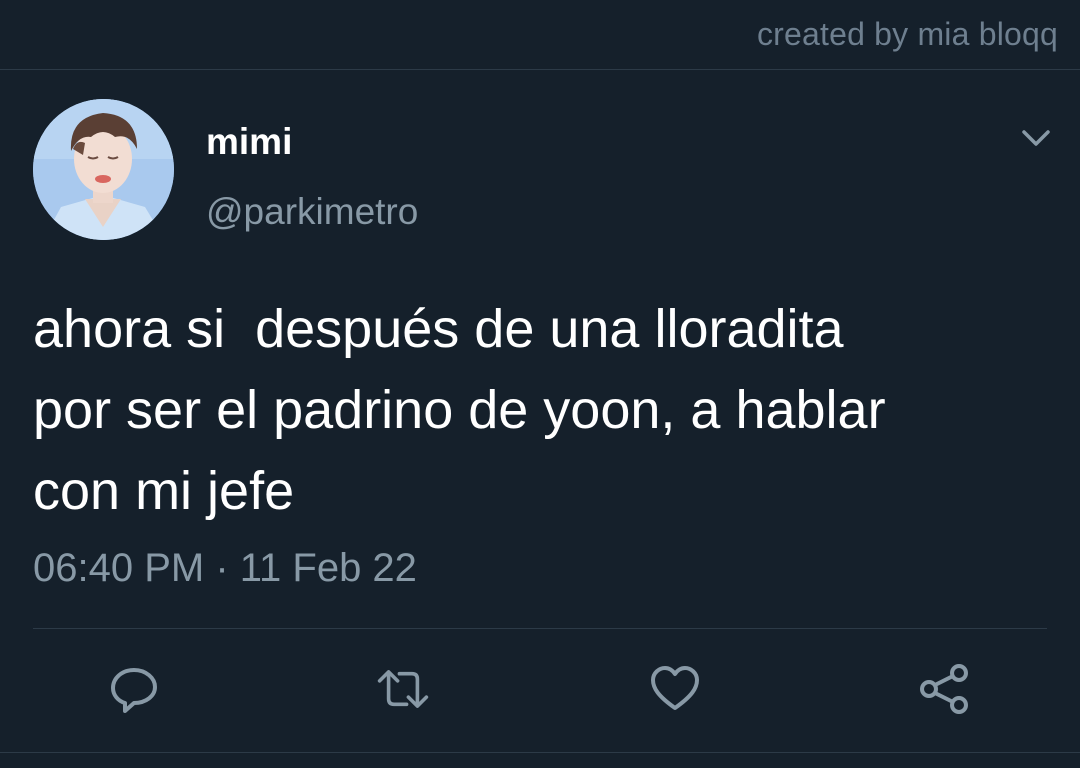  What do you see at coordinates (907, 34) in the screenshot?
I see `watermark-text: created by mia bloqq` at bounding box center [907, 34].